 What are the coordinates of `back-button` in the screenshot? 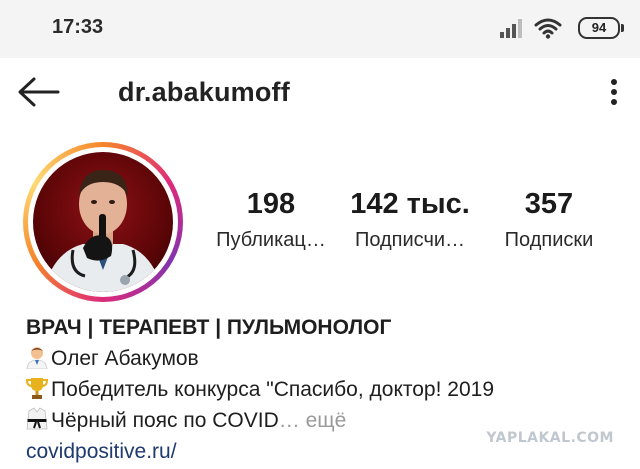 It's located at (39, 92).